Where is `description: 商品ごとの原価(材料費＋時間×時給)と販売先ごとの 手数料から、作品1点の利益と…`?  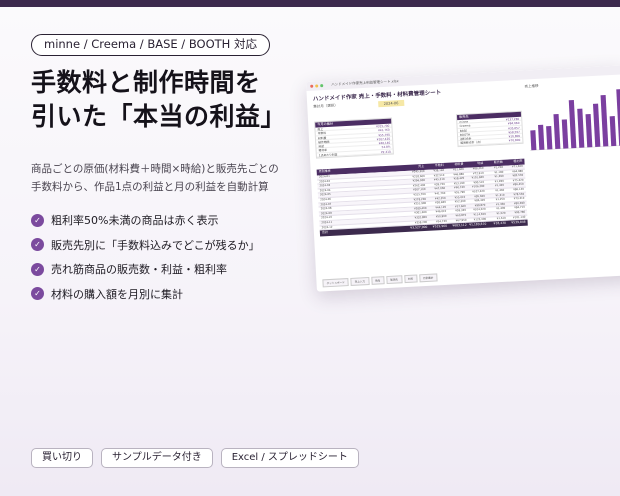
description: 商品ごとの原価(材料費＋時間×時給)と販売先ごとの 手数料から、作品1点の利益と… is located at coordinates (166, 178).